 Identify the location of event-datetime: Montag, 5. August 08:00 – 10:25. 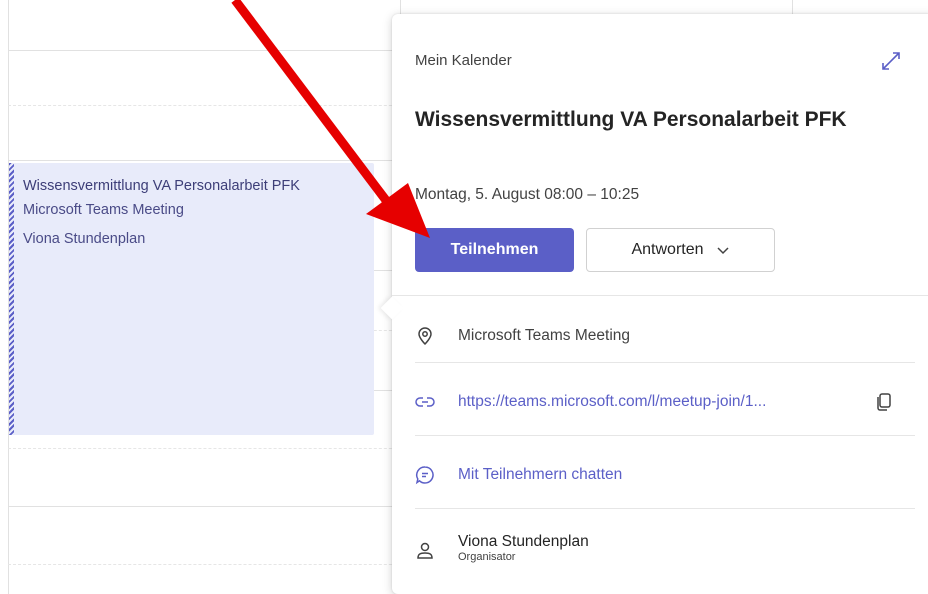
(527, 194).